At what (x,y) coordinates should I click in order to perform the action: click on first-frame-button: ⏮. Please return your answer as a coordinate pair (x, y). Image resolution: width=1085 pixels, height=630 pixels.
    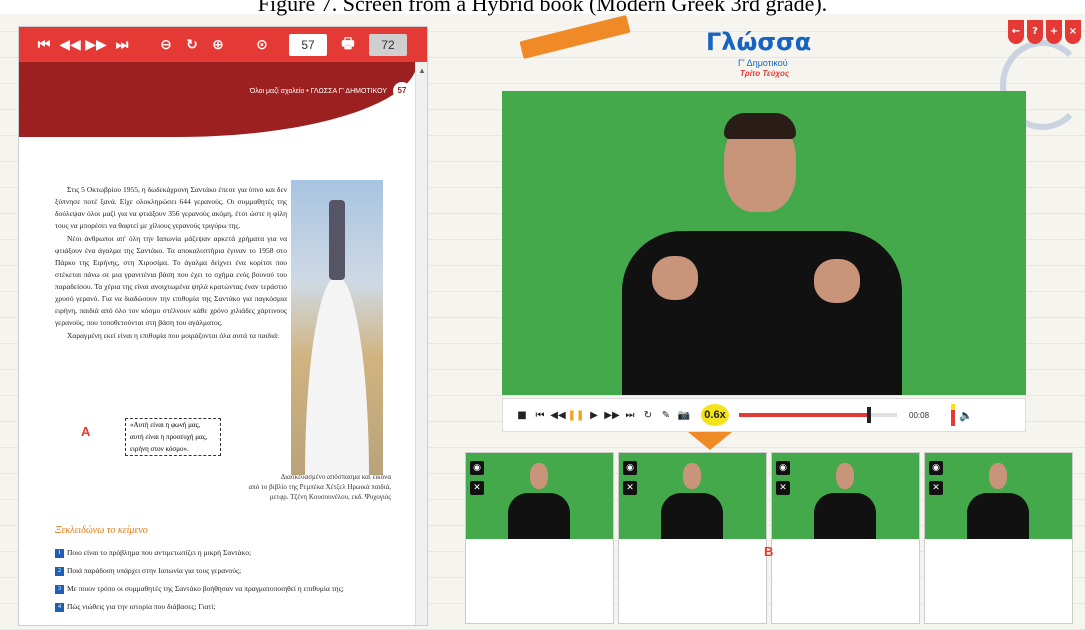
    Looking at the image, I should click on (540, 415).